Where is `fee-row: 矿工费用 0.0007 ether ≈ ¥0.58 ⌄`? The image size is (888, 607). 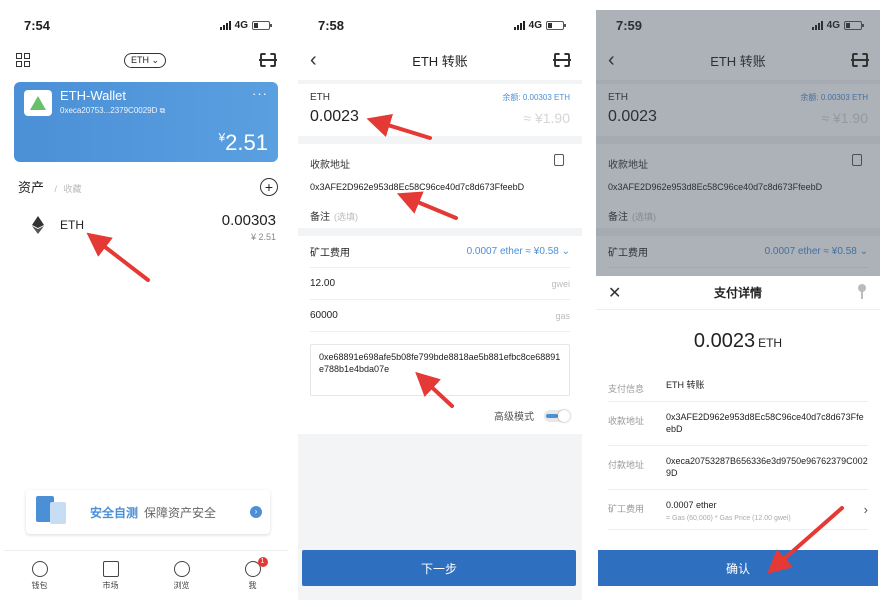 fee-row: 矿工费用 0.0007 ether ≈ ¥0.58 ⌄ is located at coordinates (440, 252).